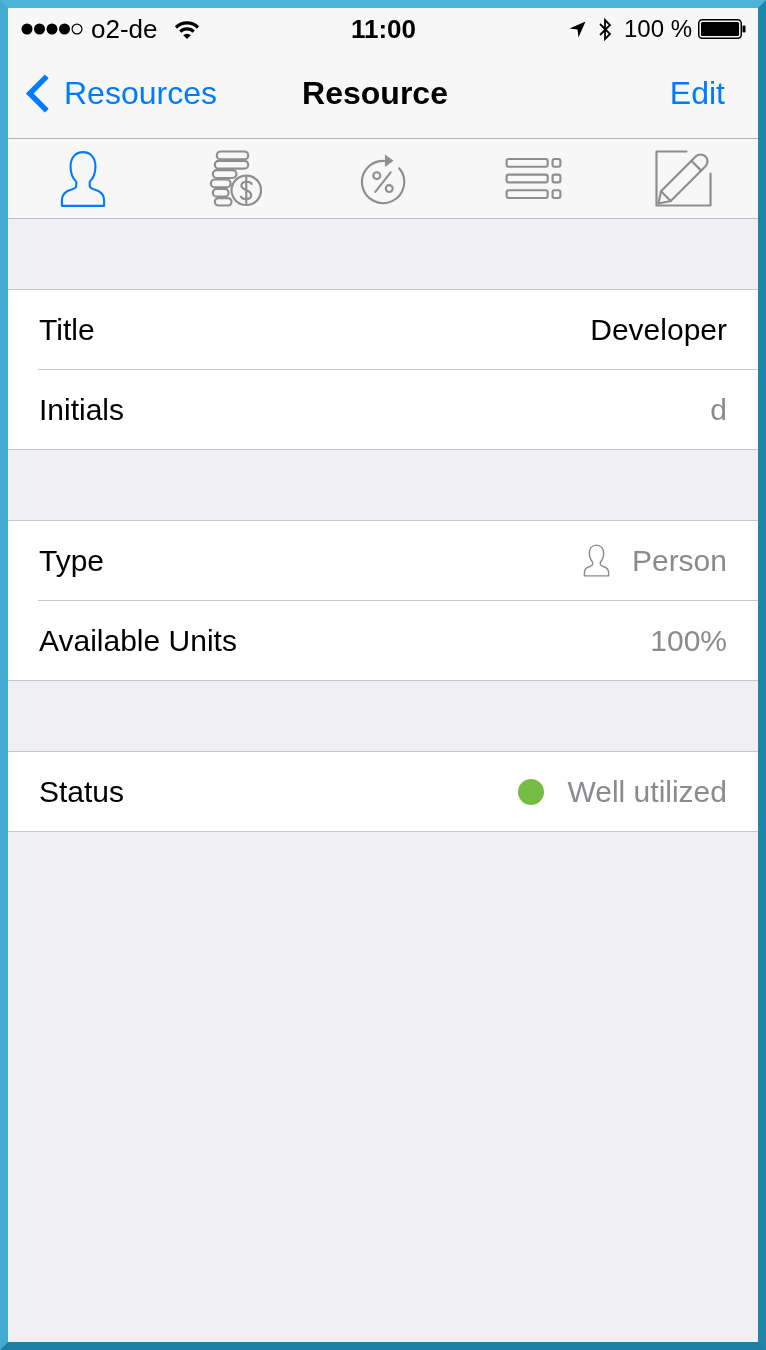 This screenshot has height=1350, width=766. Describe the element at coordinates (679, 560) in the screenshot. I see `field-value: Person` at that location.